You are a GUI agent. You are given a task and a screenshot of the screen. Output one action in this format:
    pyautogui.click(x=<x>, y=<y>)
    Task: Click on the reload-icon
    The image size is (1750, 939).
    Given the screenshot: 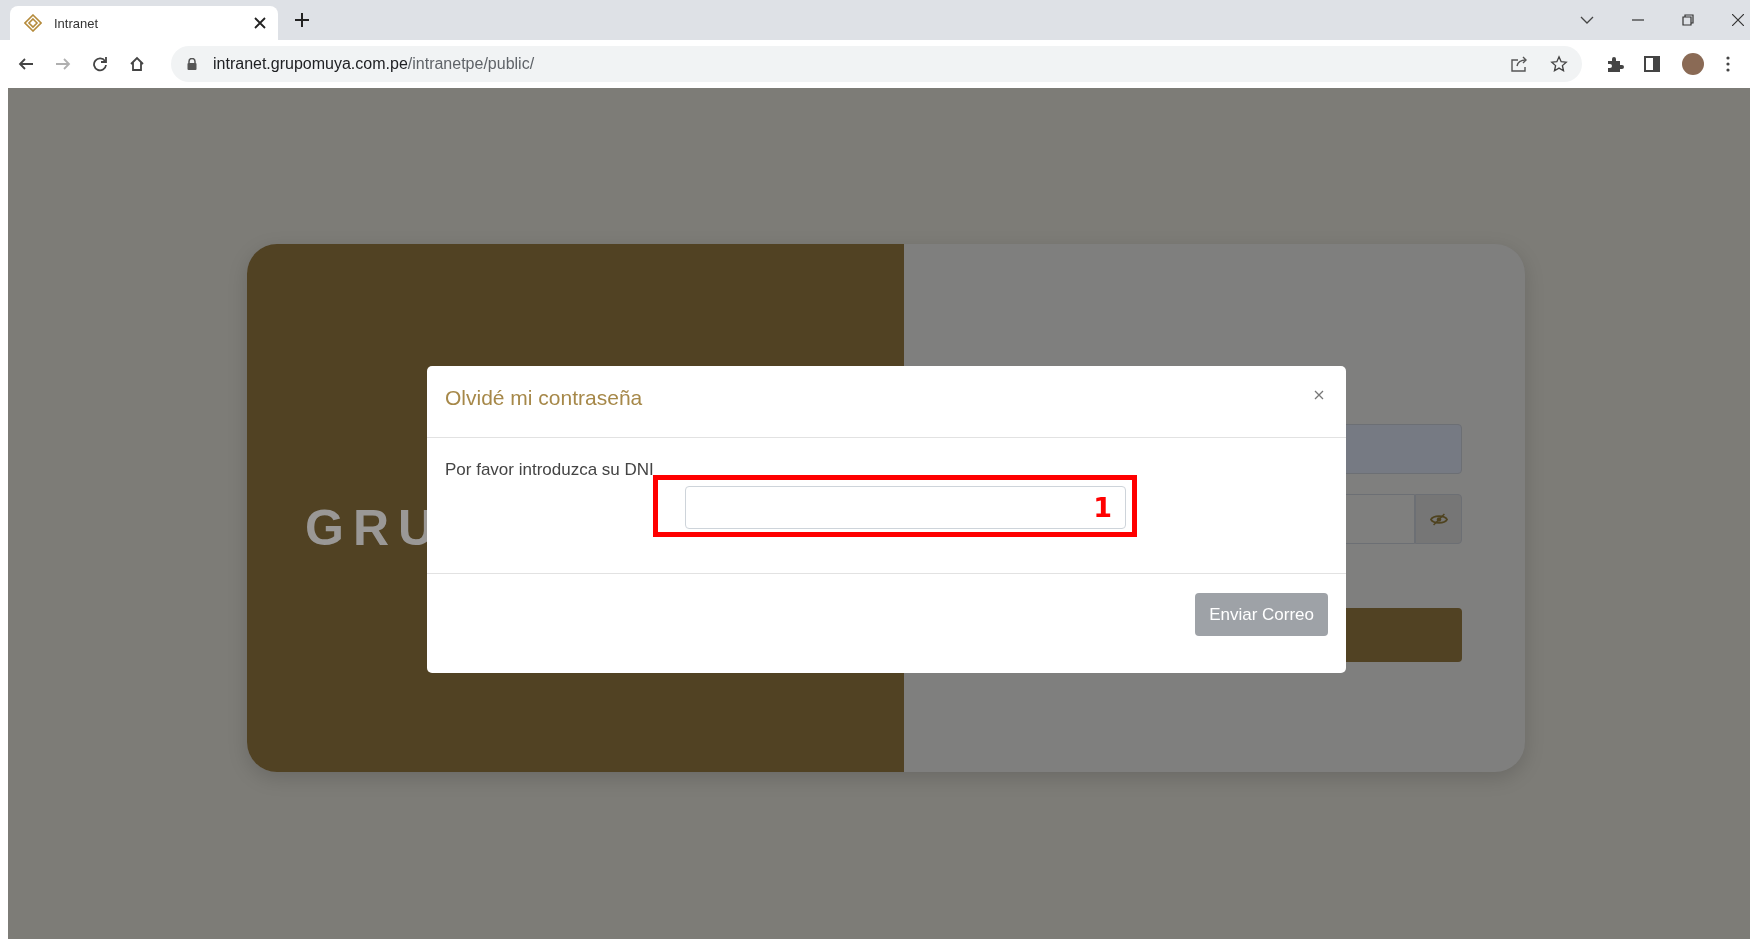 What is the action you would take?
    pyautogui.click(x=100, y=64)
    